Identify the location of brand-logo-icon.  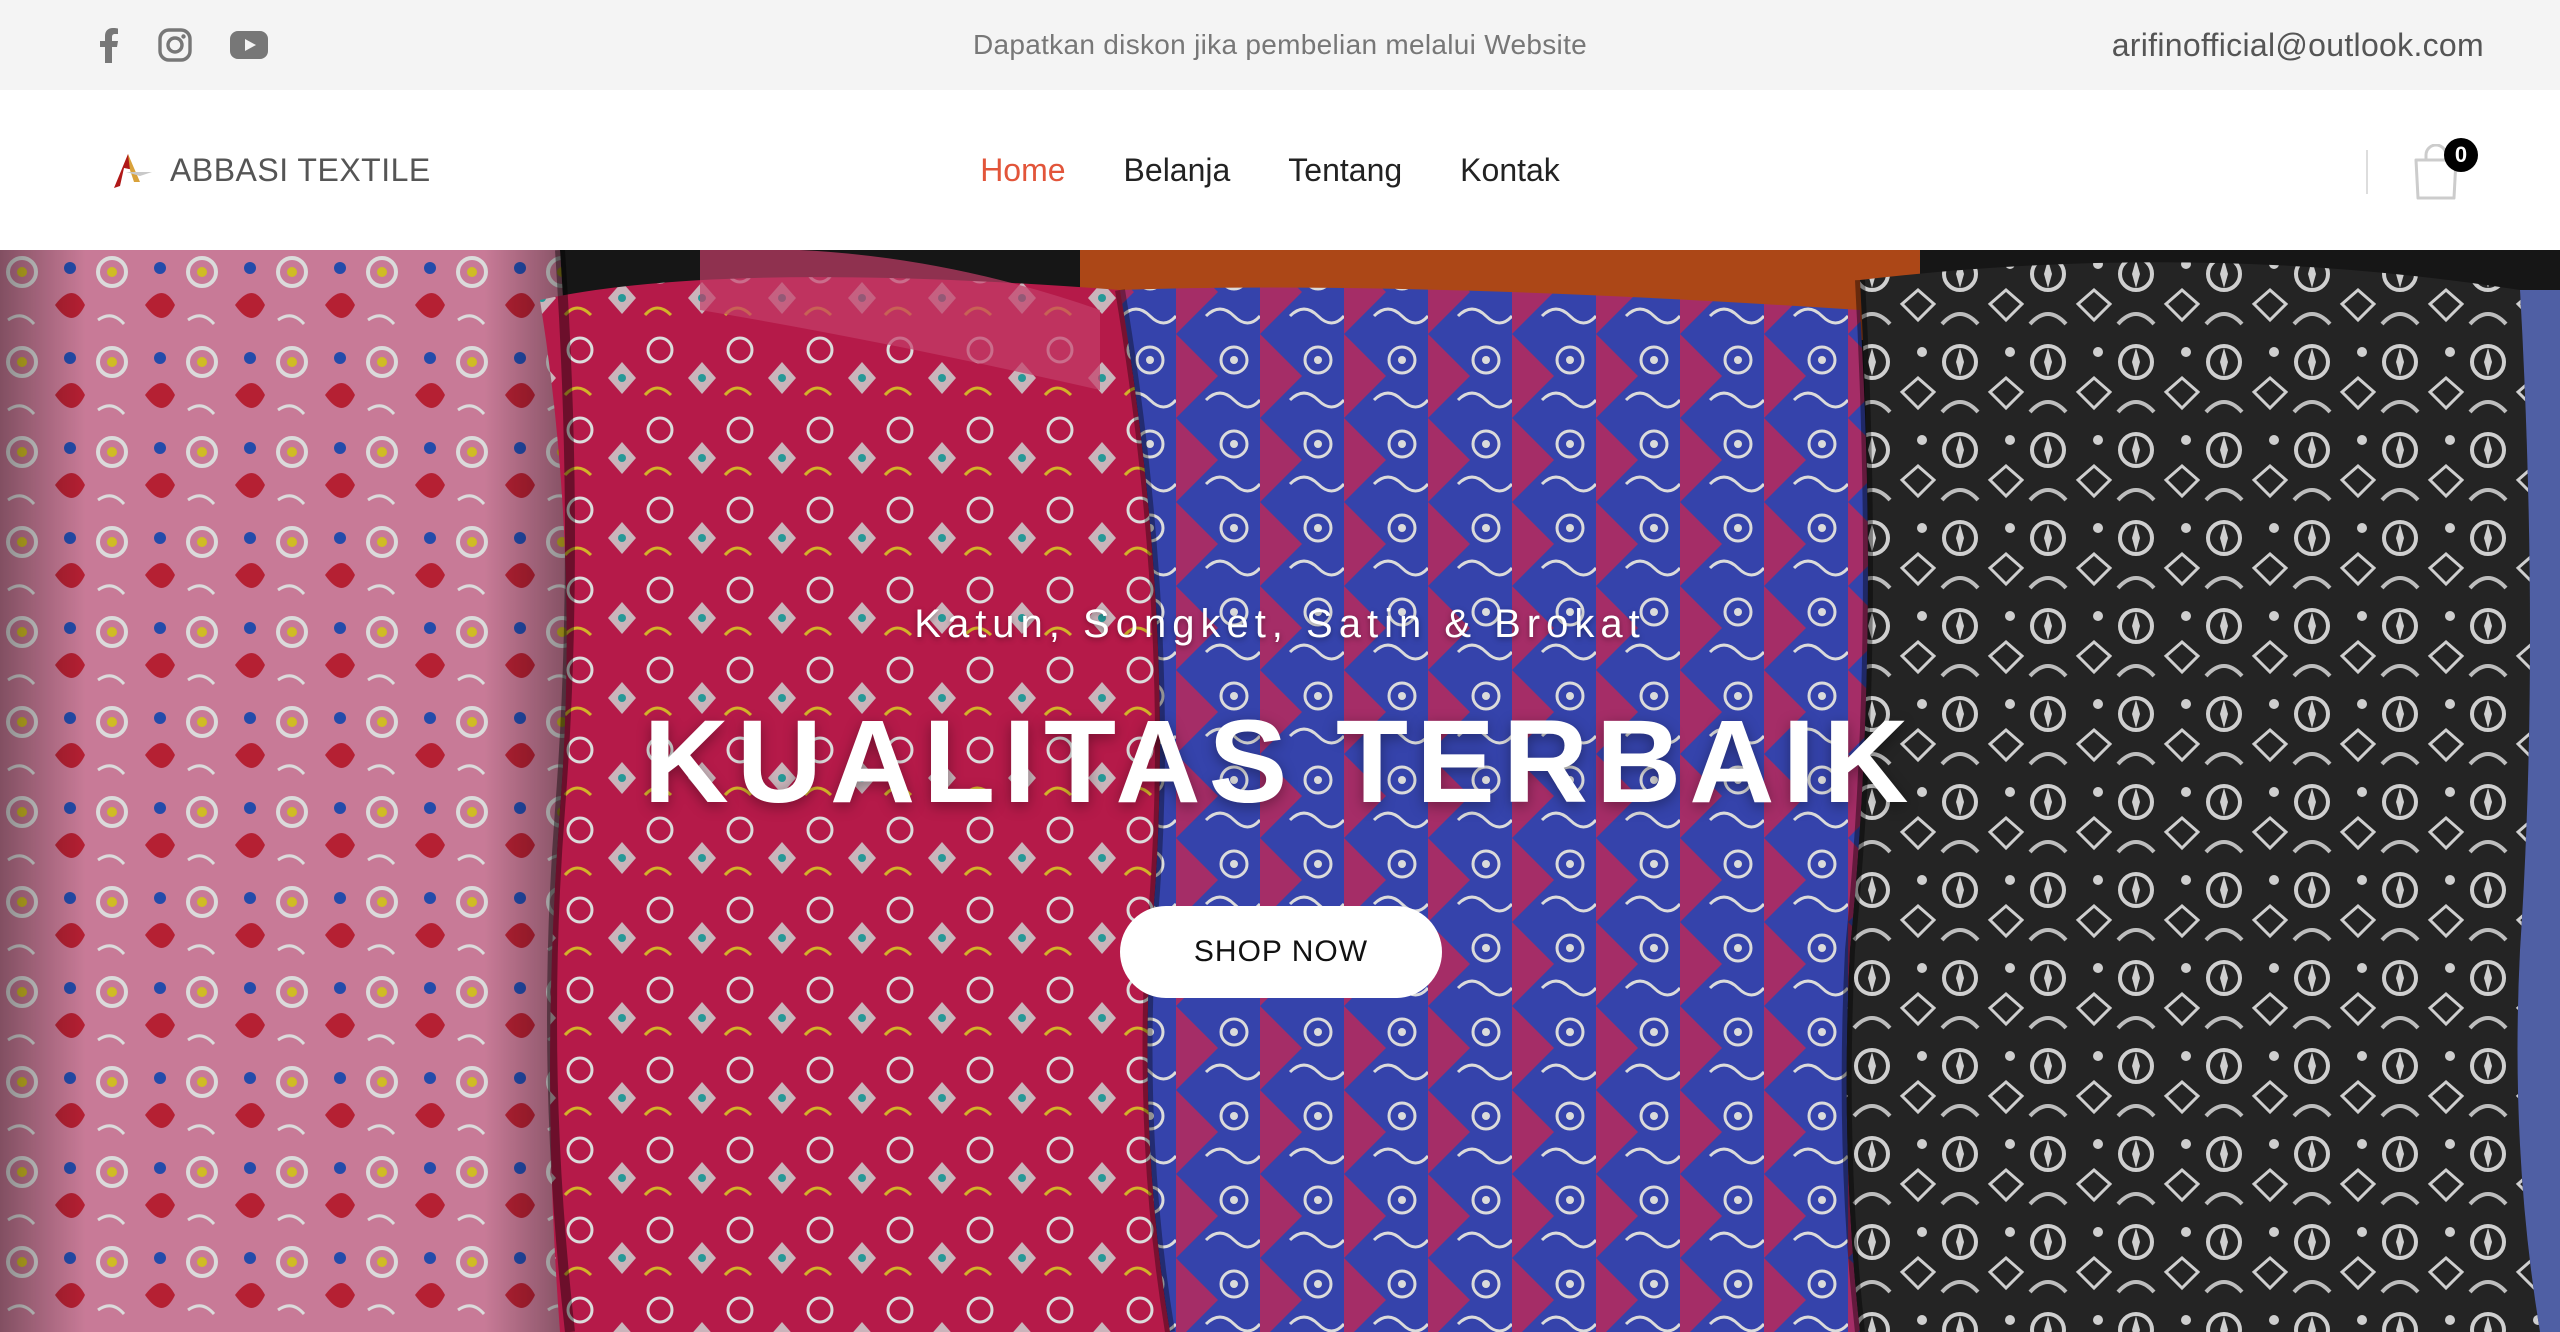
(133, 171).